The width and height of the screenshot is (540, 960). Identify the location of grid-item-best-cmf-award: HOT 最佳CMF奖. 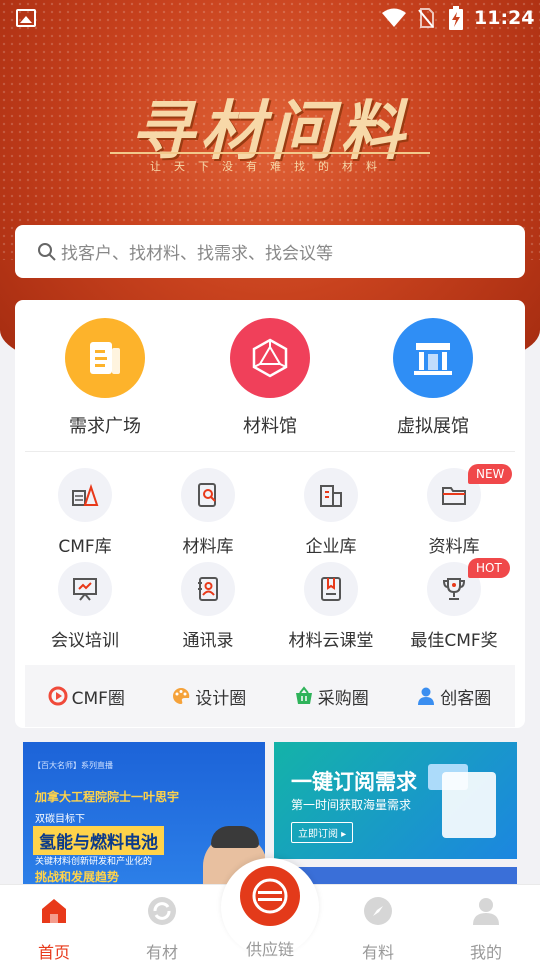
(454, 604).